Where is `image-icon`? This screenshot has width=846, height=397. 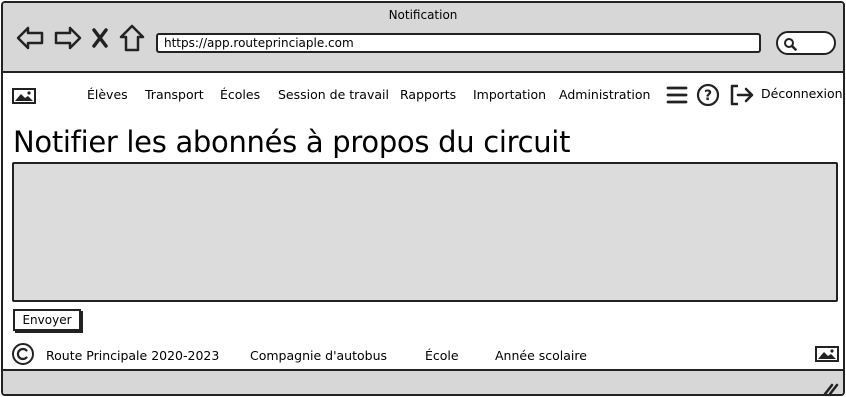
image-icon is located at coordinates (827, 354).